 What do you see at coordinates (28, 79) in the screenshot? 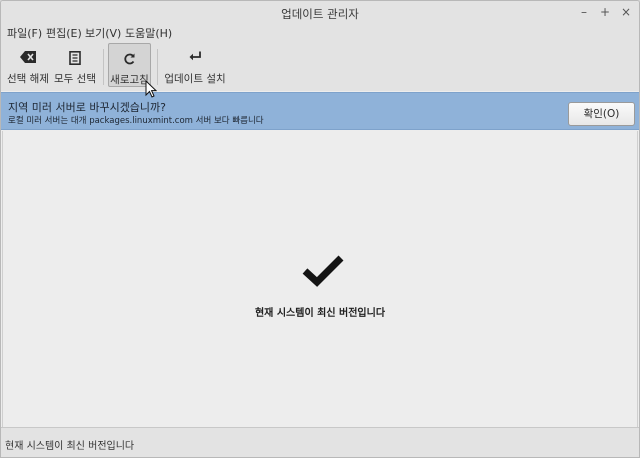
I see `clear-selection-label: 선택 해제` at bounding box center [28, 79].